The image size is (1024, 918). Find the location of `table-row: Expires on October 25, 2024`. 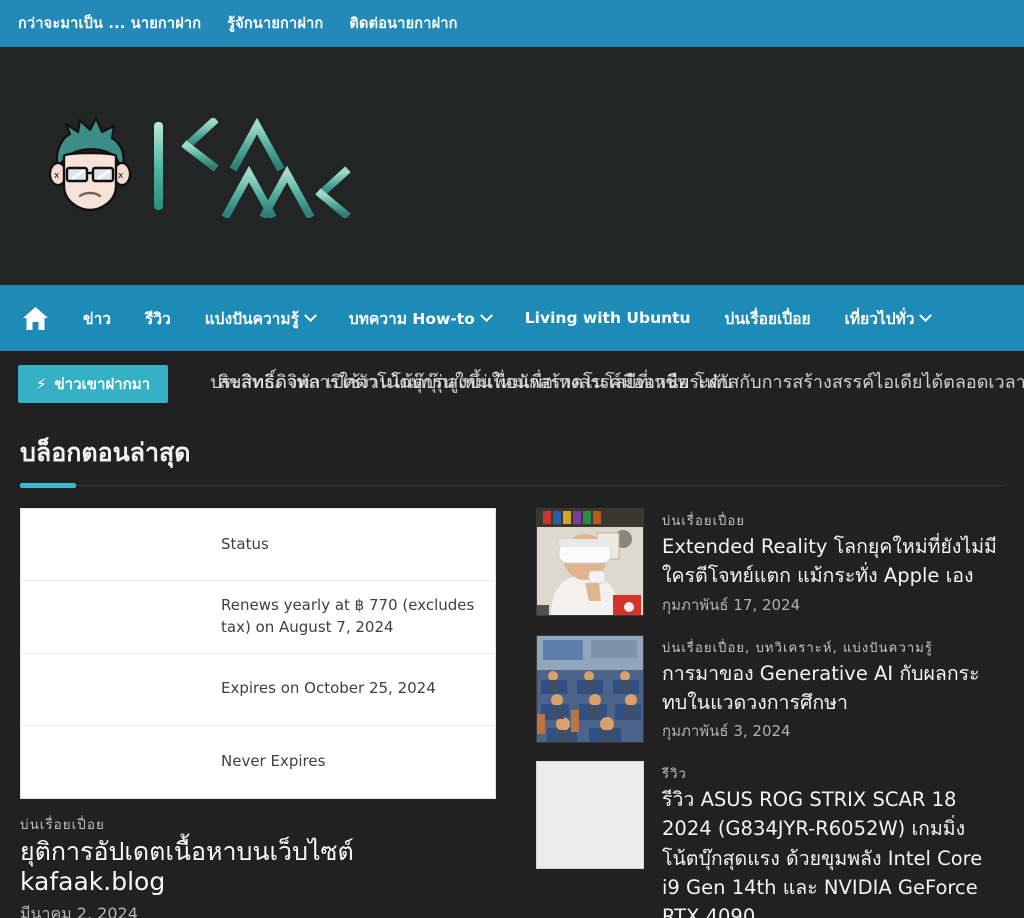

table-row: Expires on October 25, 2024 is located at coordinates (258, 690).